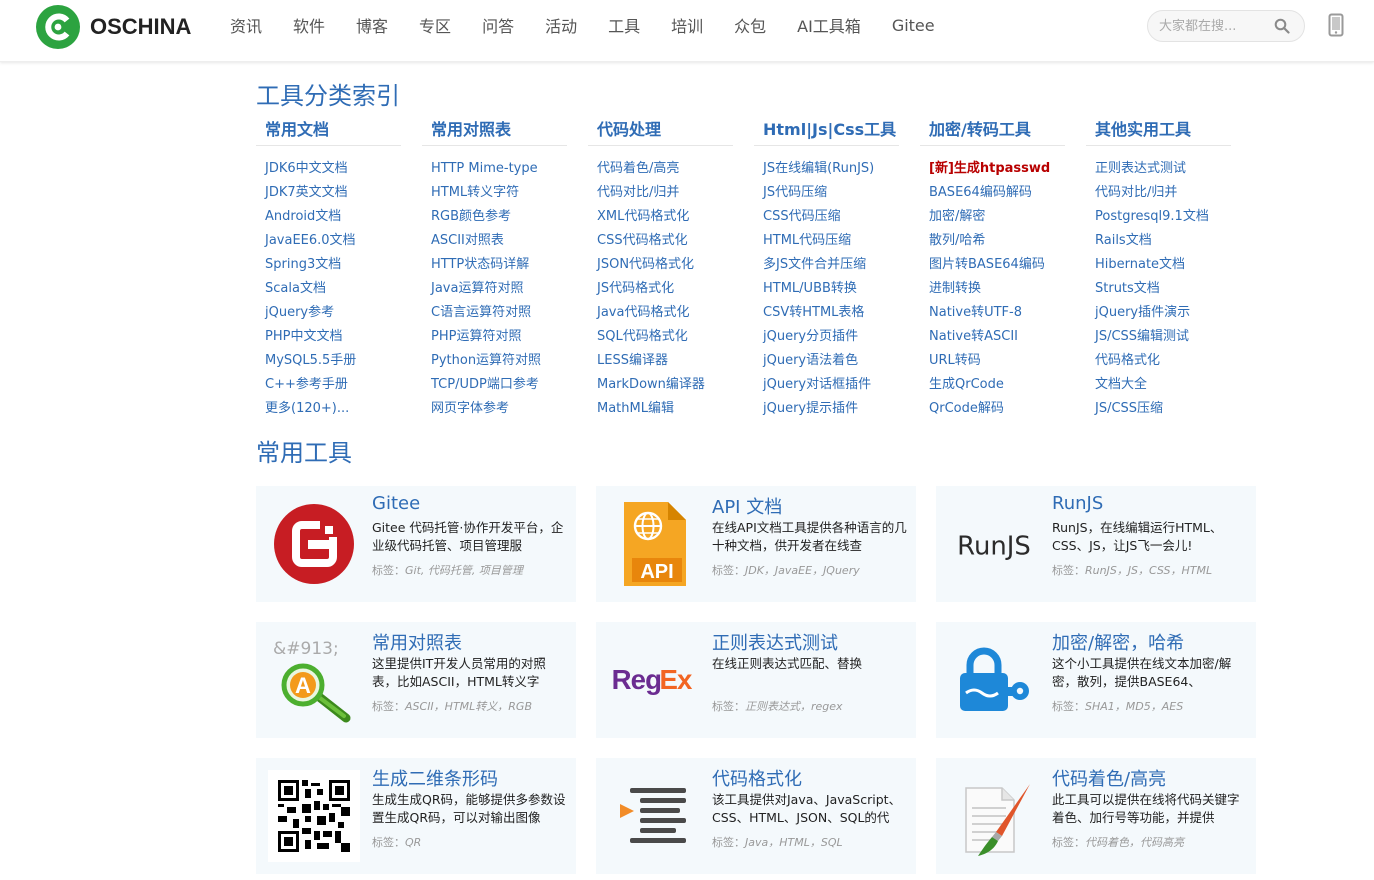 Image resolution: width=1374 pixels, height=880 pixels. I want to click on category-link: PHP中文文档, so click(303, 336).